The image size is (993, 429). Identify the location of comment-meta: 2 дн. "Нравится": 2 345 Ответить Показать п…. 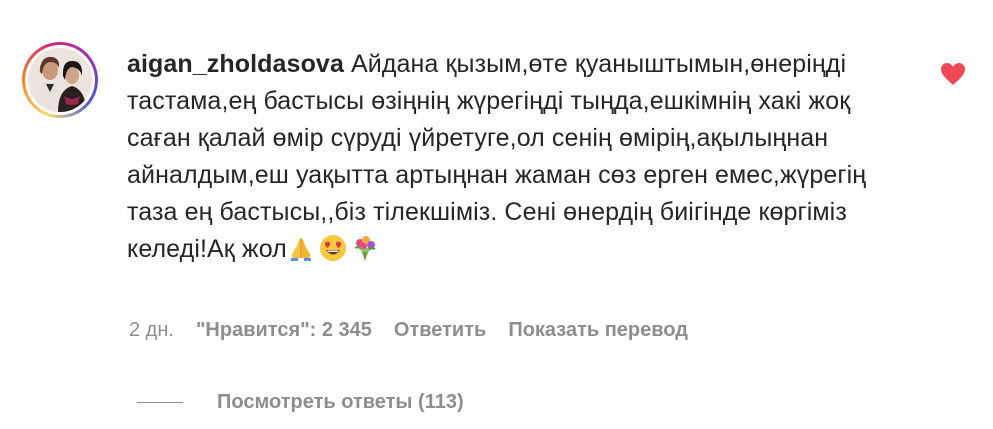
(419, 330).